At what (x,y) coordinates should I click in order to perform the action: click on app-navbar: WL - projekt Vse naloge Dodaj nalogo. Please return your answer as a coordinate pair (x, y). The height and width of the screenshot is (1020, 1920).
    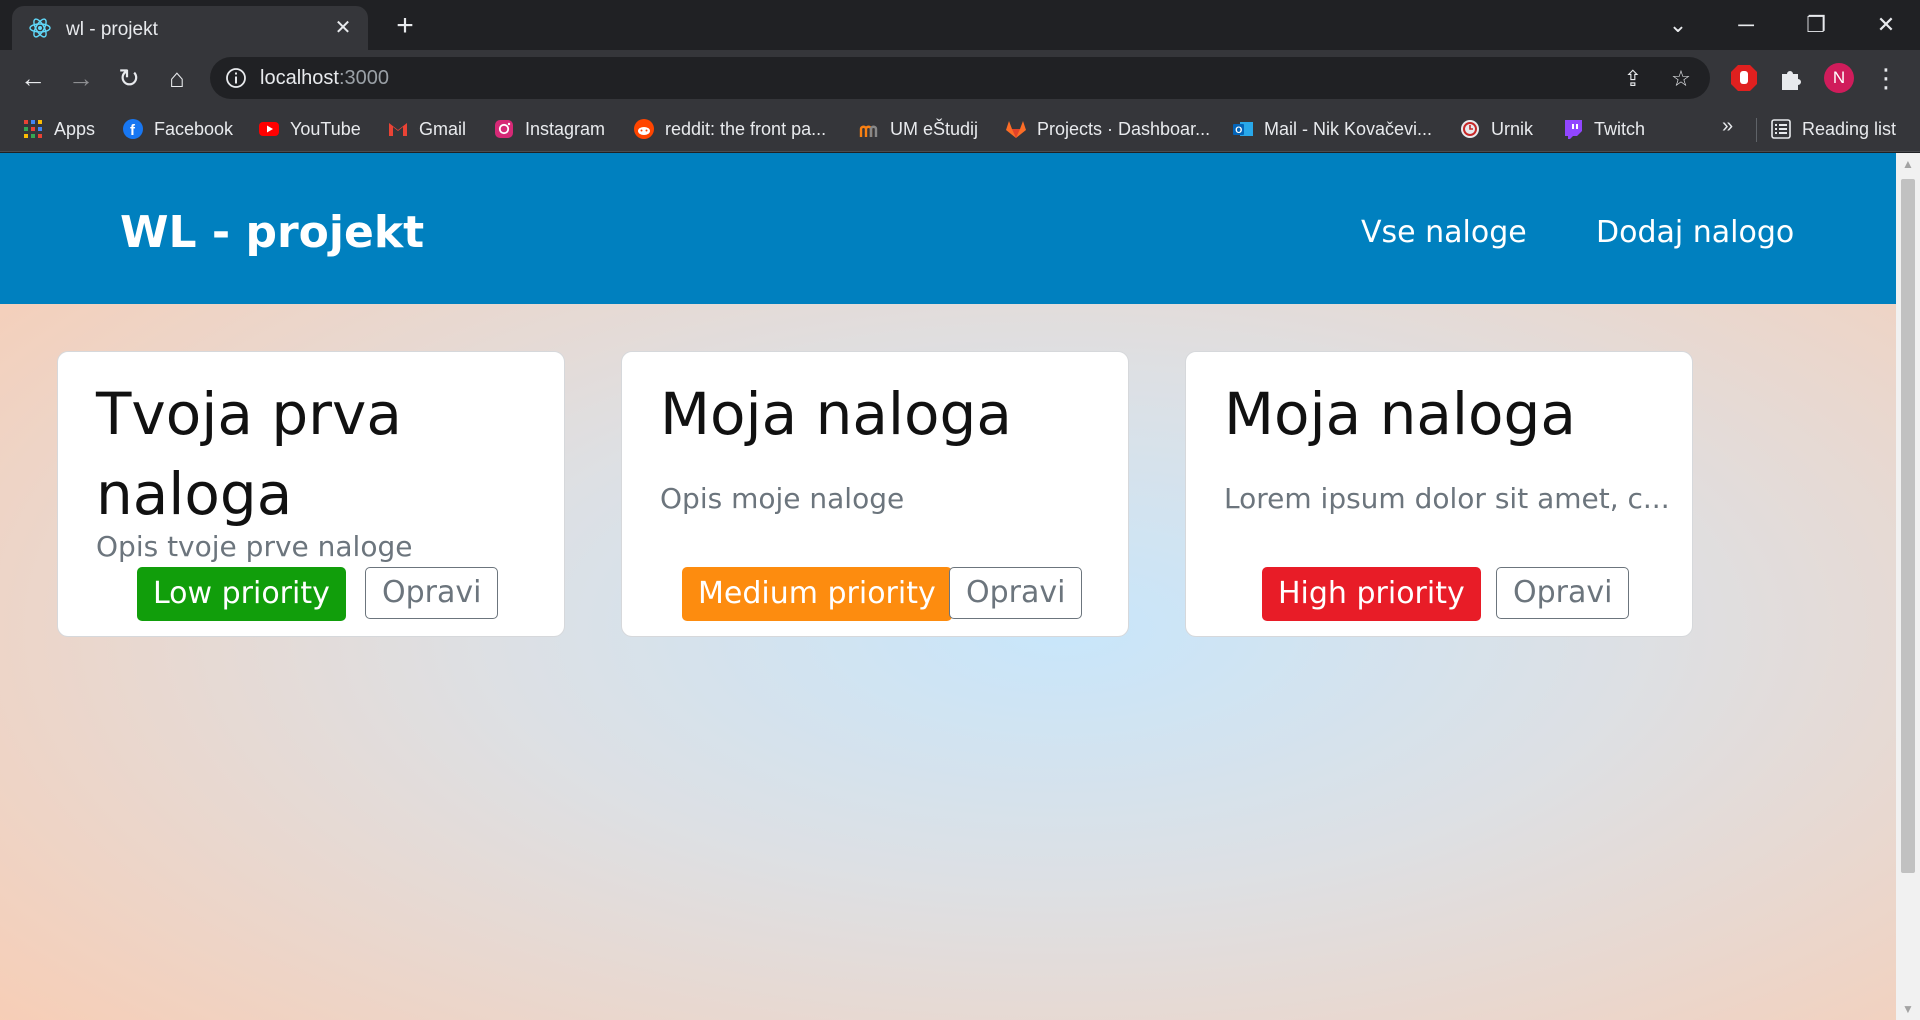
    Looking at the image, I should click on (948, 228).